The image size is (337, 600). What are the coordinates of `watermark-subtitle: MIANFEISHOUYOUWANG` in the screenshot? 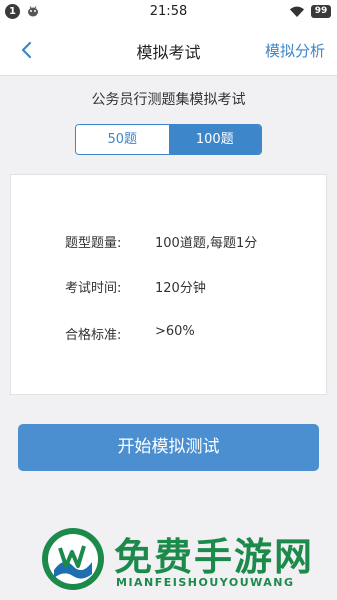 It's located at (205, 582).